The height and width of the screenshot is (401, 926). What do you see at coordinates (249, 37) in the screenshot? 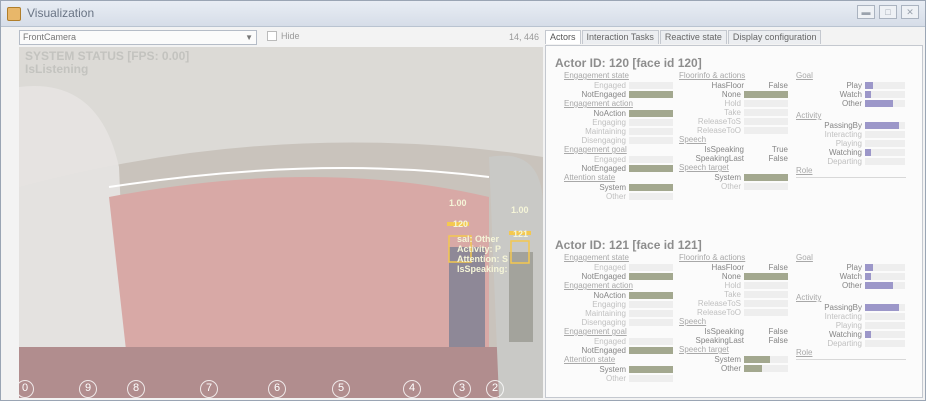
I see `chevron-down-icon: ▼` at bounding box center [249, 37].